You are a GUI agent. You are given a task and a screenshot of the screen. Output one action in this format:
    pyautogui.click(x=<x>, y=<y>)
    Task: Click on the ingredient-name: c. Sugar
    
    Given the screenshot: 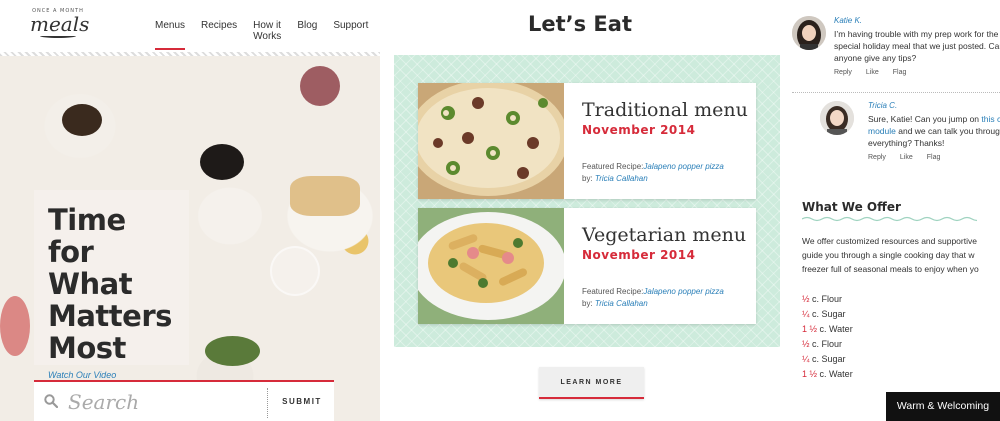 What is the action you would take?
    pyautogui.click(x=827, y=359)
    